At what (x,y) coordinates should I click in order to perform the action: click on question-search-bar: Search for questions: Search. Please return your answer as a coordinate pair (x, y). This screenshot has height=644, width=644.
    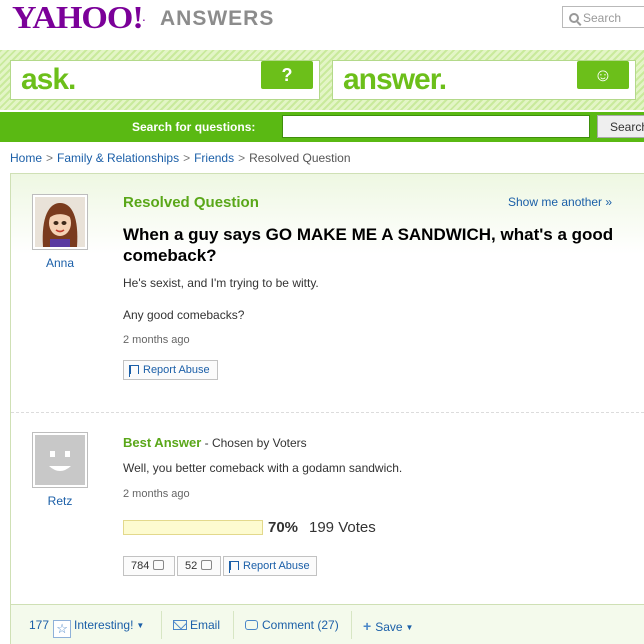
    Looking at the image, I should click on (322, 127).